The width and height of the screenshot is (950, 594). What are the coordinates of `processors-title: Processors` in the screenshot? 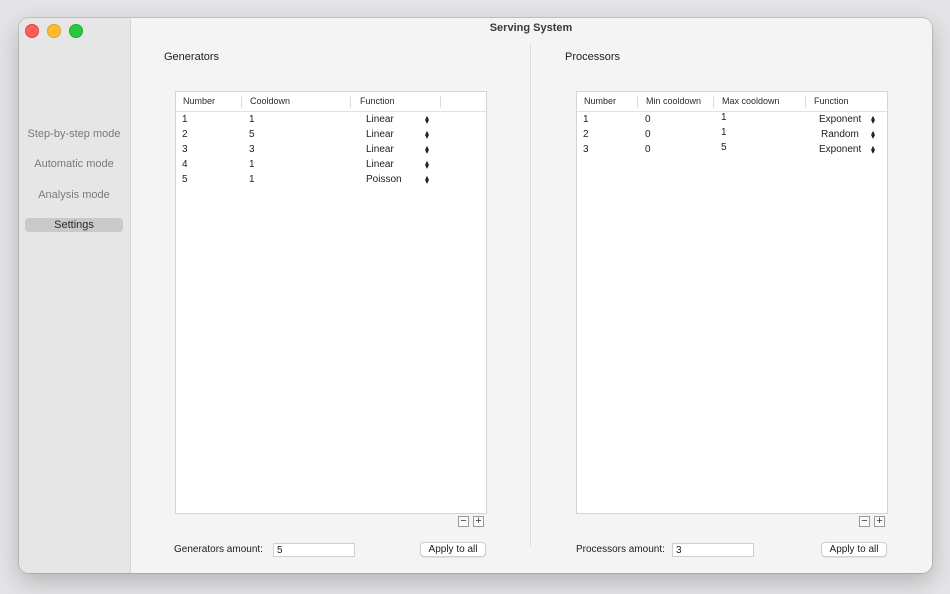 It's located at (593, 57).